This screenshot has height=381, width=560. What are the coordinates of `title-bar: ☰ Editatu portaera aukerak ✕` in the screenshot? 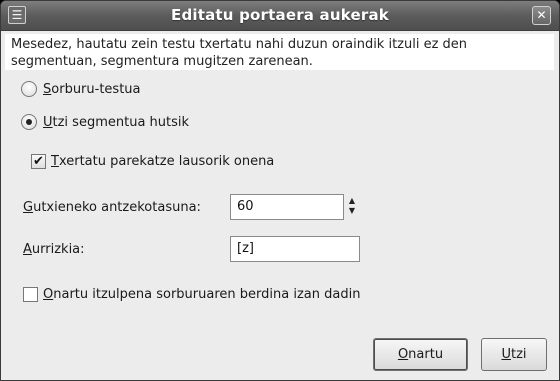 It's located at (280, 16).